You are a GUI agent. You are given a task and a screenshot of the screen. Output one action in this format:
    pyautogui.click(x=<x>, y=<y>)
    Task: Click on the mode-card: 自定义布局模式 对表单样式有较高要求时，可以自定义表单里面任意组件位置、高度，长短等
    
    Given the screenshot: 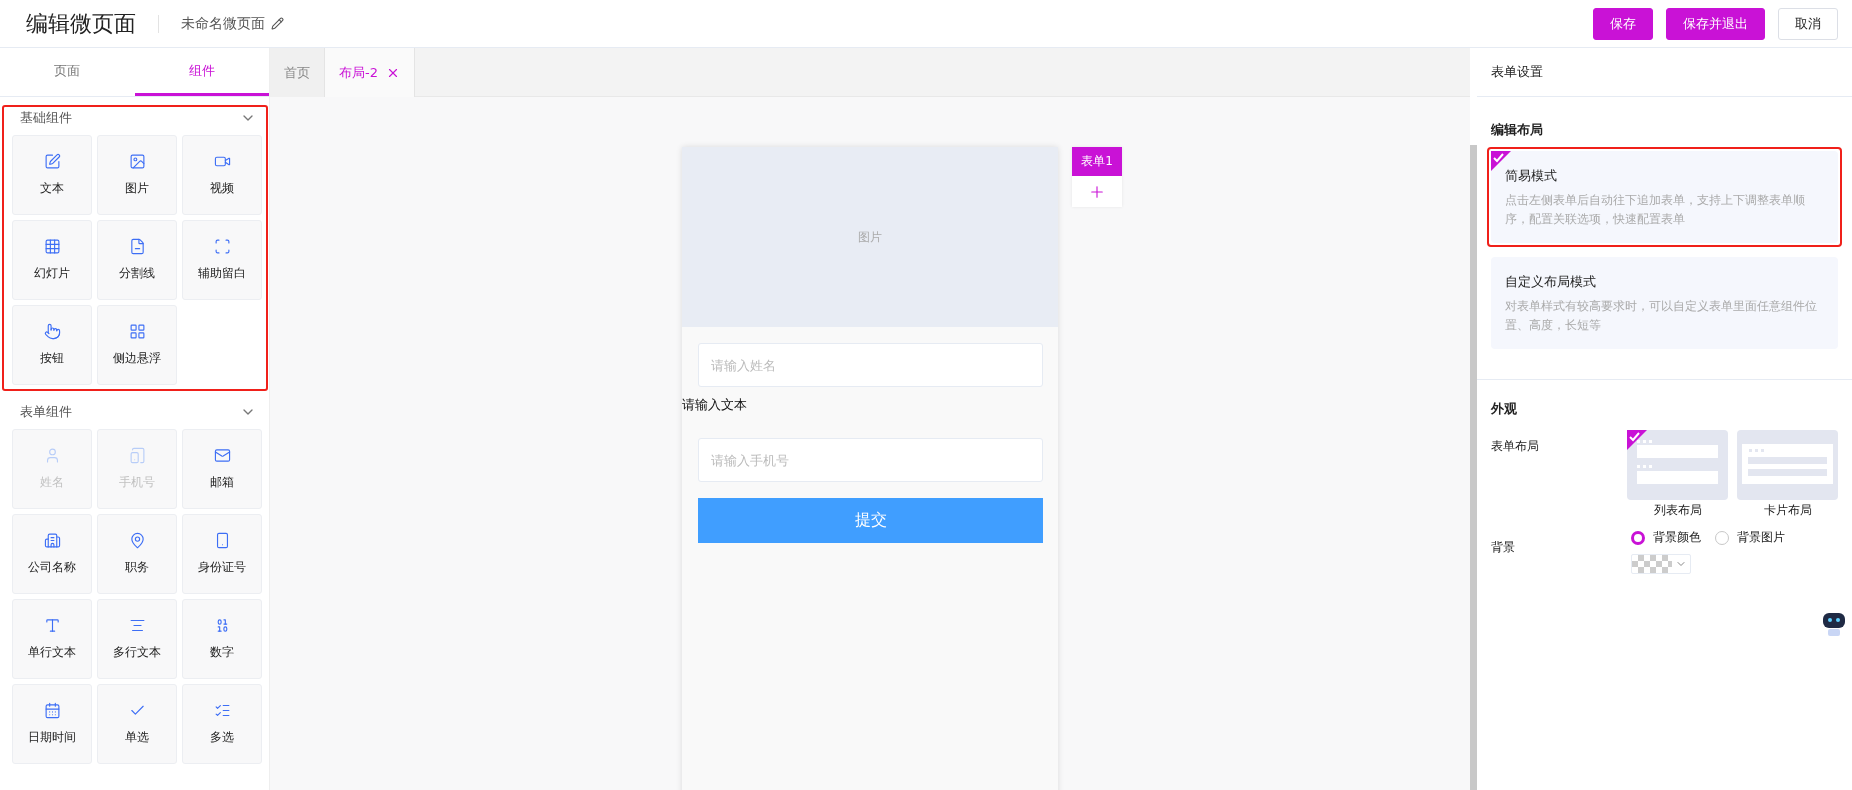 What is the action you would take?
    pyautogui.click(x=1664, y=303)
    